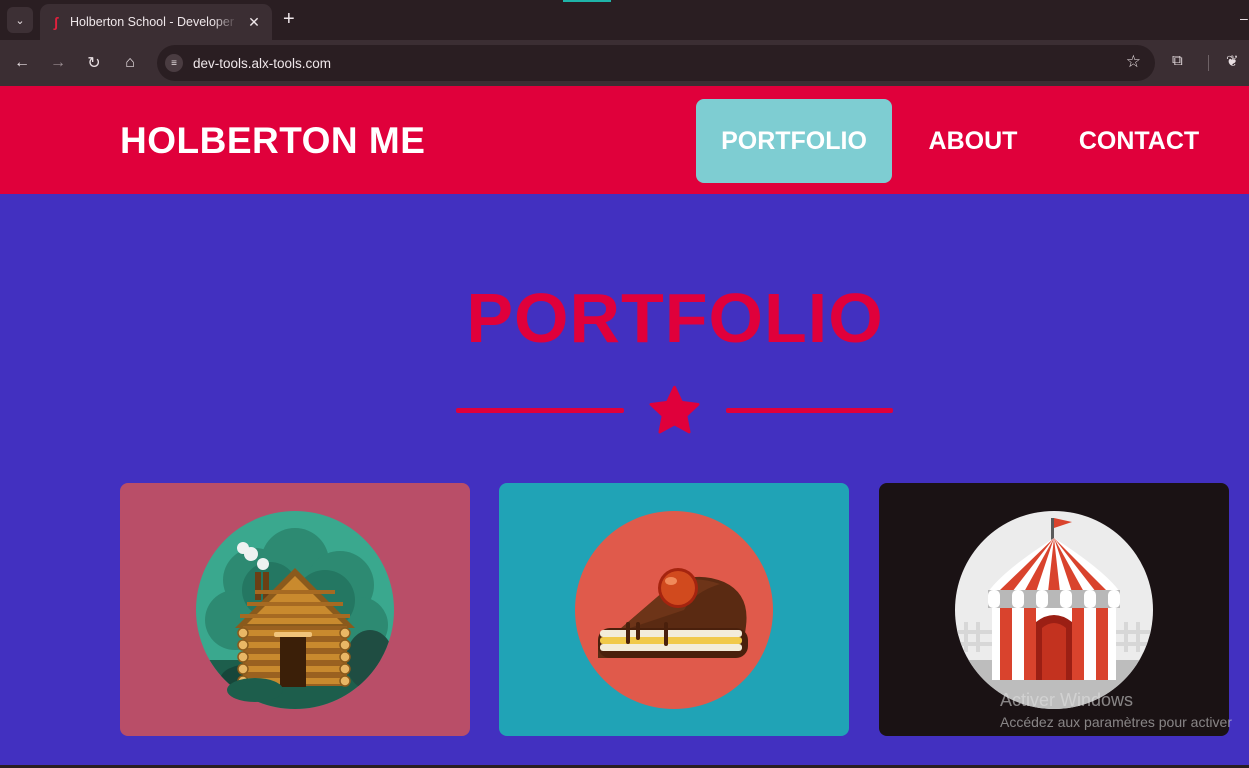 The image size is (1249, 768). I want to click on windows-watermark-subtitle: Accédez aux paramètres pour activer, so click(1116, 722).